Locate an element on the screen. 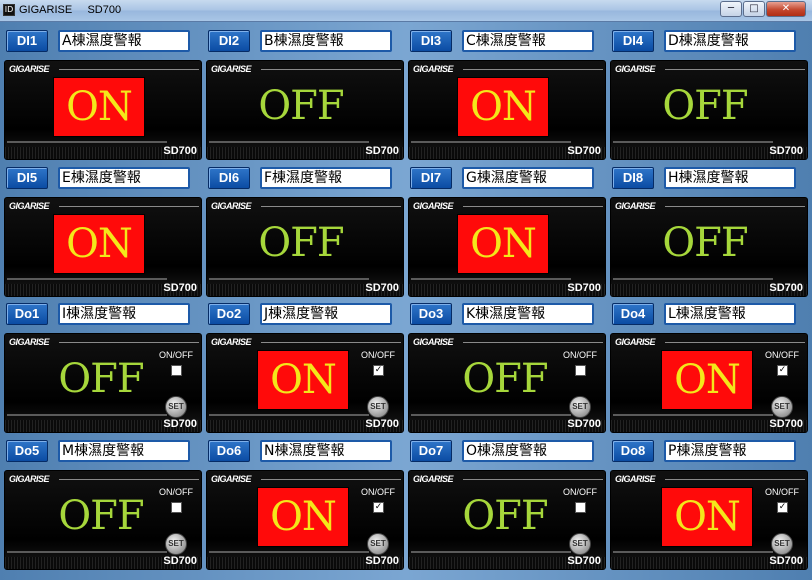 This screenshot has height=580, width=812. device-panel: GIGARISE ON SD700 is located at coordinates (103, 247).